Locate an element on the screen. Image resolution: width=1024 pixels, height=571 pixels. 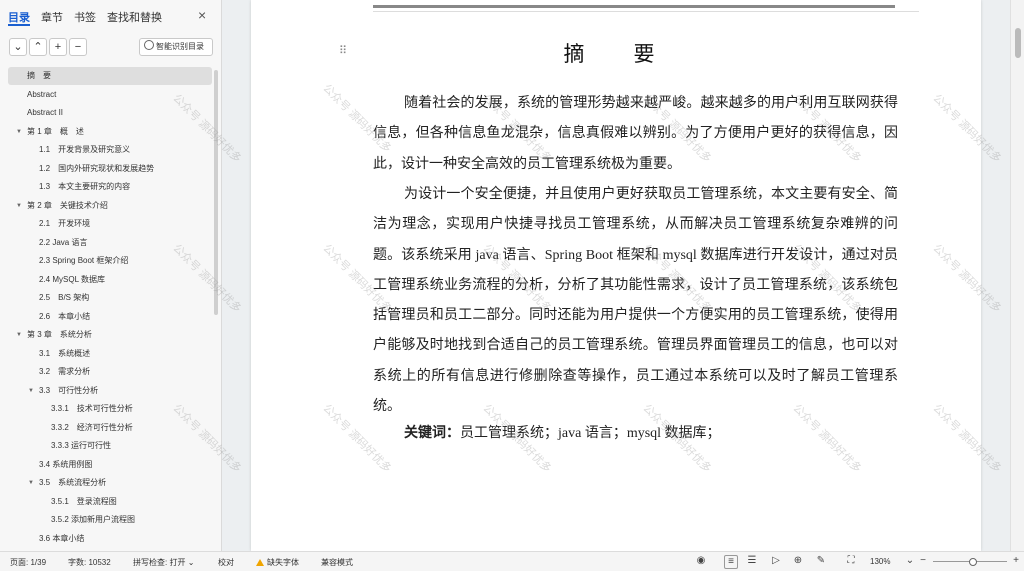
toc-item: 1.3 本文主要研究的内容 is located at coordinates (107, 187).